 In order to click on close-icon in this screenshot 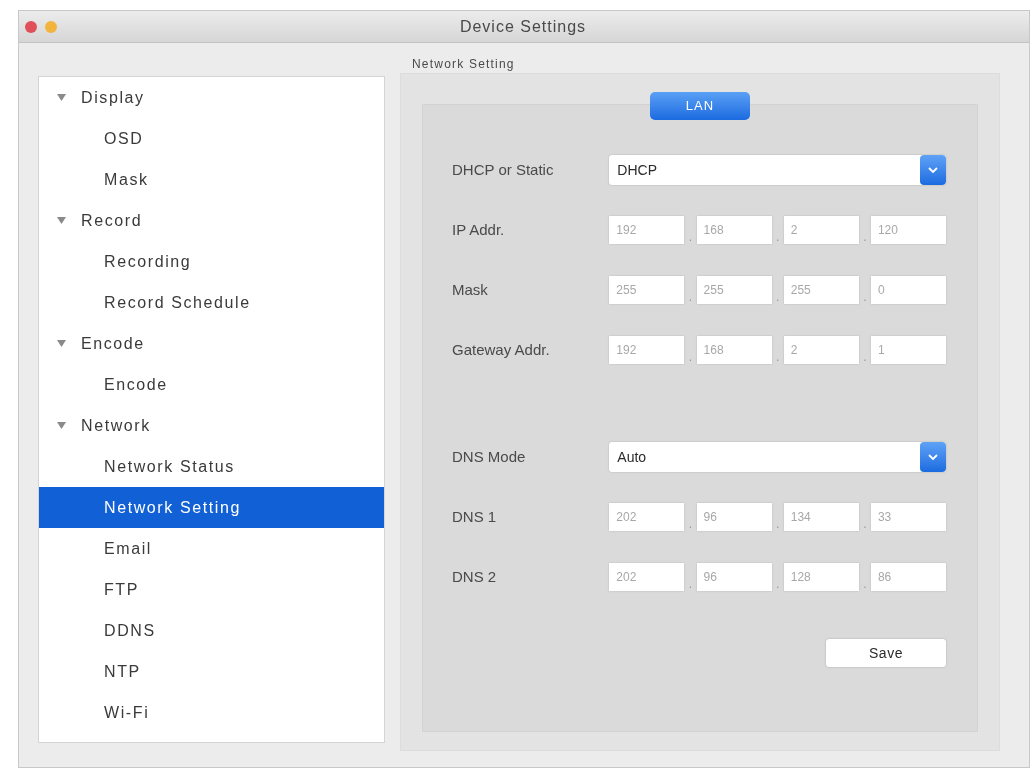, I will do `click(31, 26)`.